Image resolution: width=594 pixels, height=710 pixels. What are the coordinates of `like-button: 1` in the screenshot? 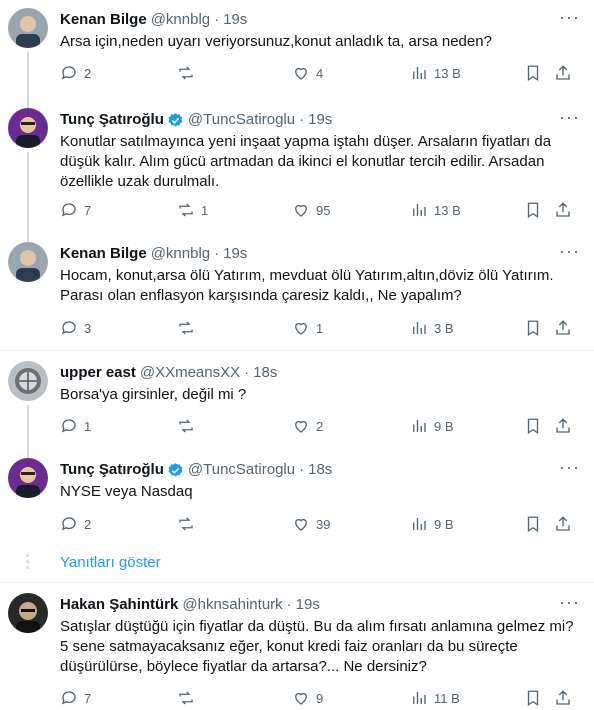 It's located at (307, 328).